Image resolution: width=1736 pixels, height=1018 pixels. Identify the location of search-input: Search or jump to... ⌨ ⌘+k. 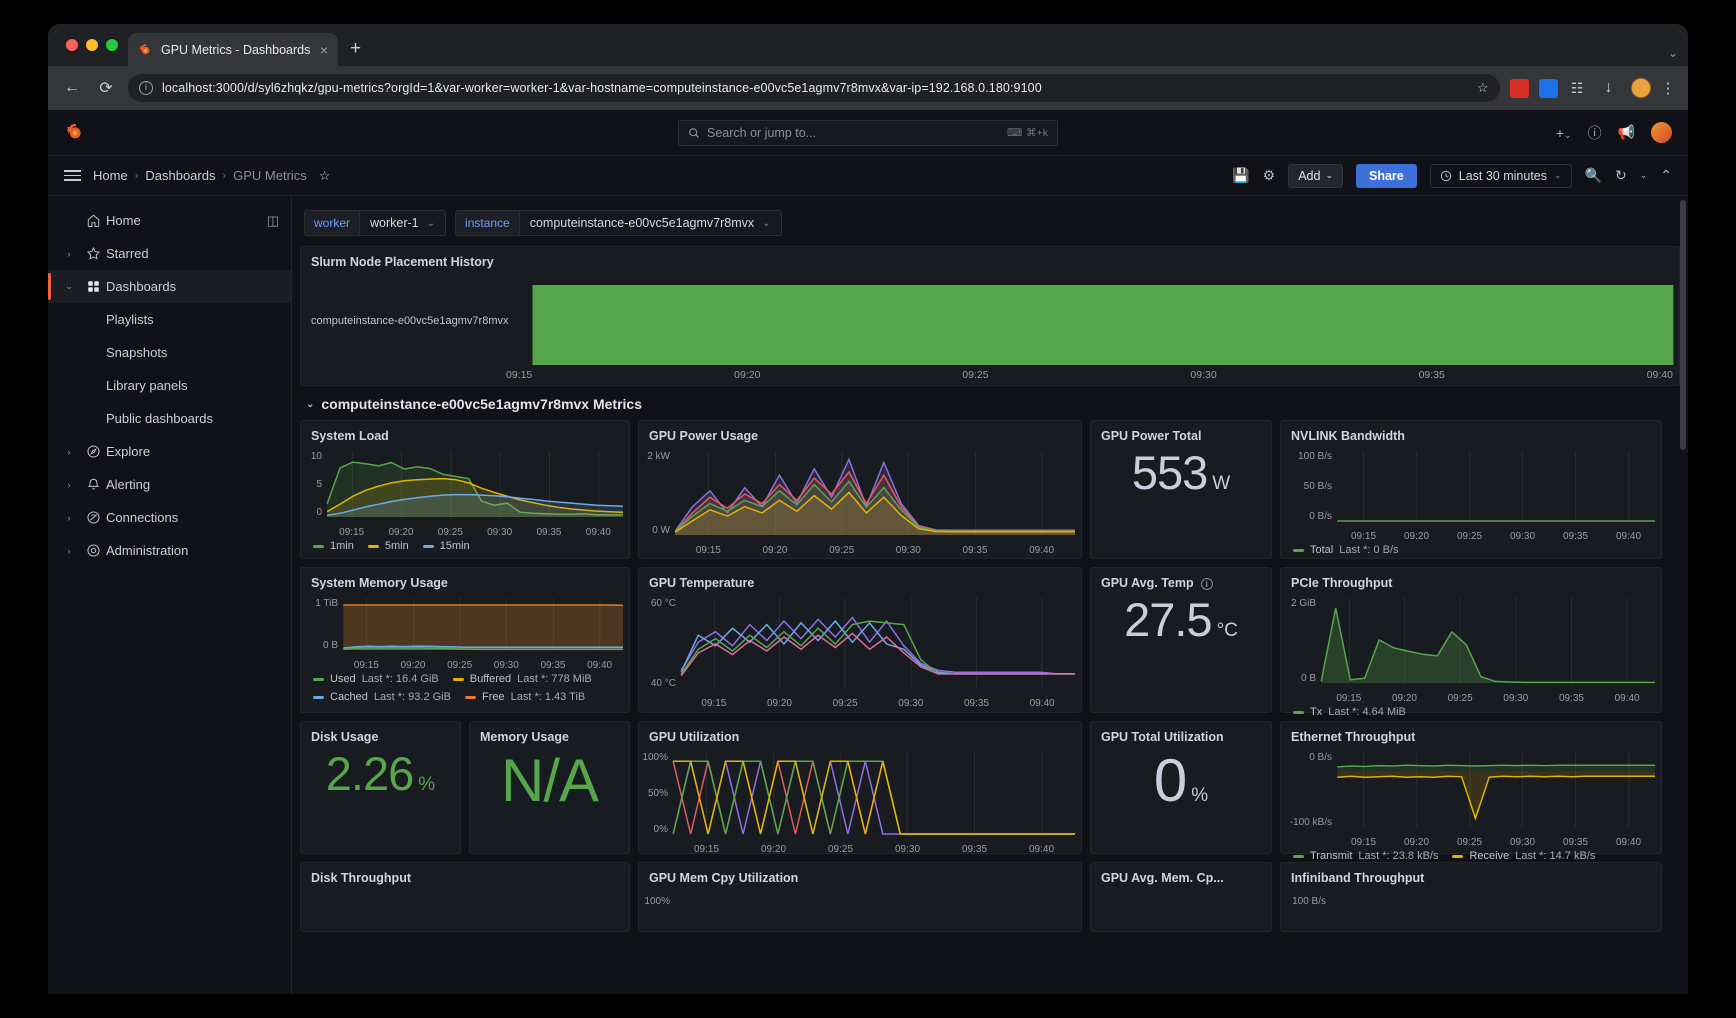
(868, 132).